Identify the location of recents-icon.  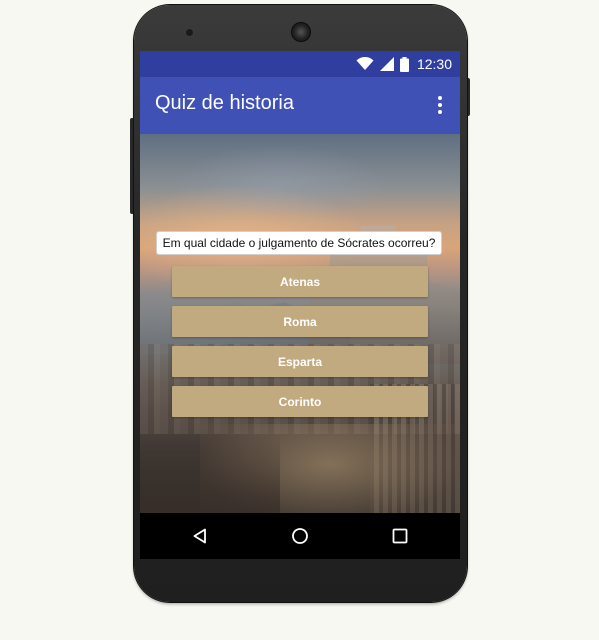
(400, 536).